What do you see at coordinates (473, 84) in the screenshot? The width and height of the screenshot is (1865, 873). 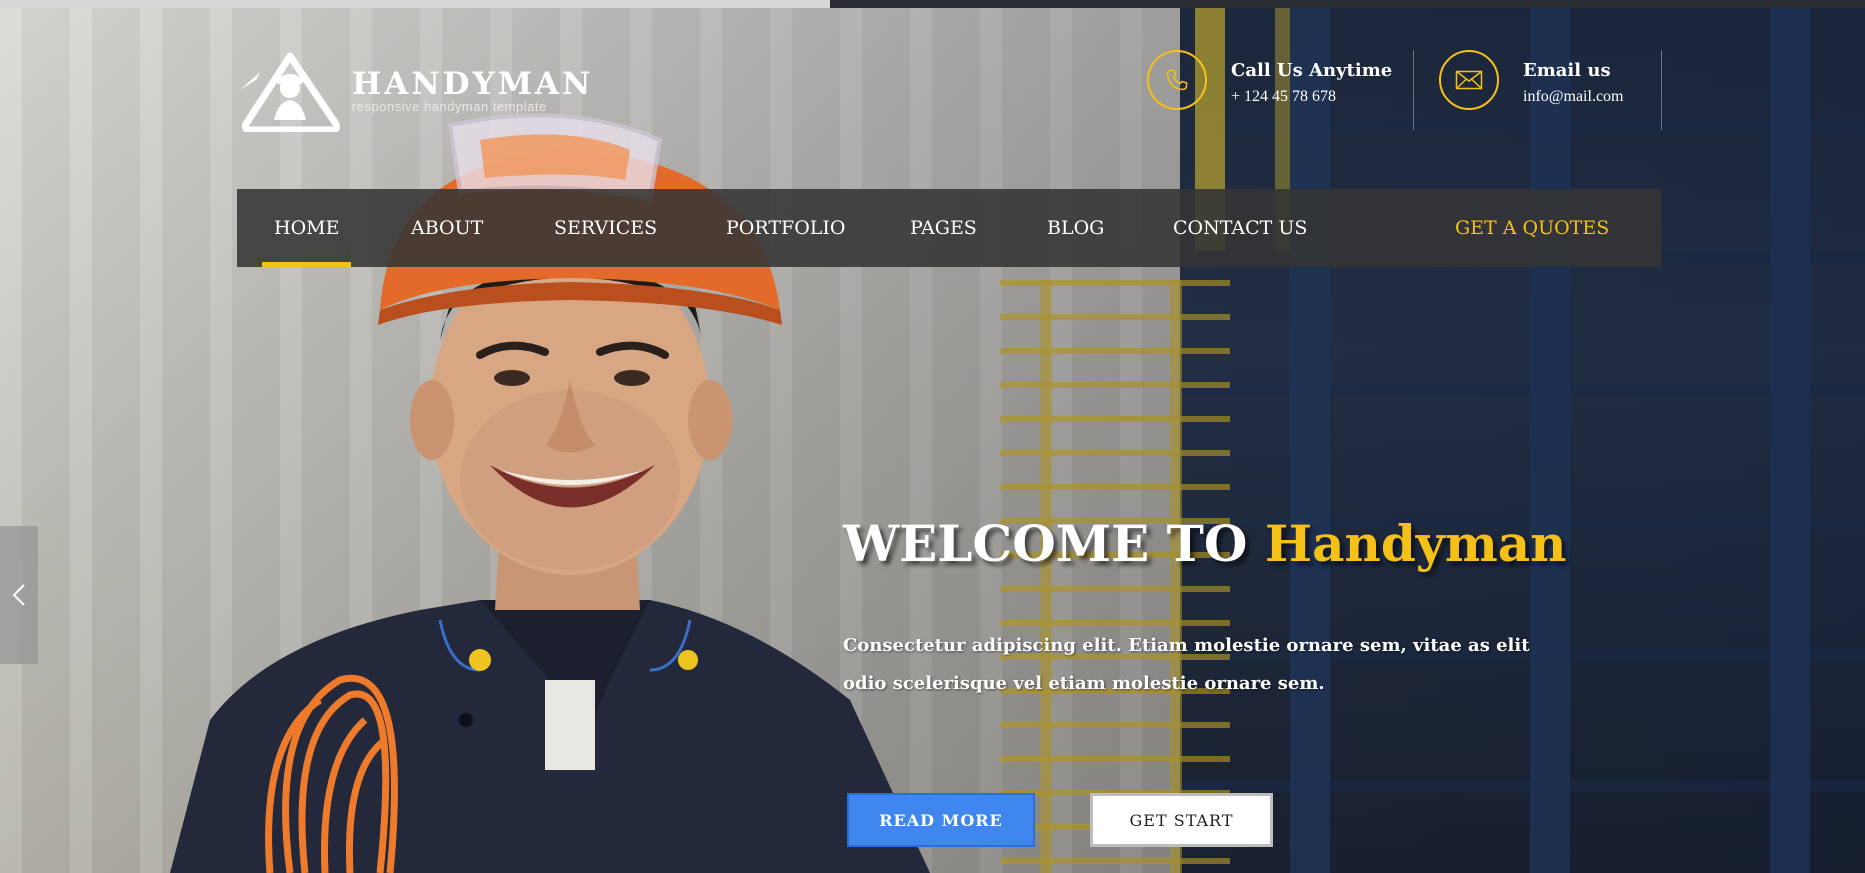 I see `brand-name: HANDYMAN` at bounding box center [473, 84].